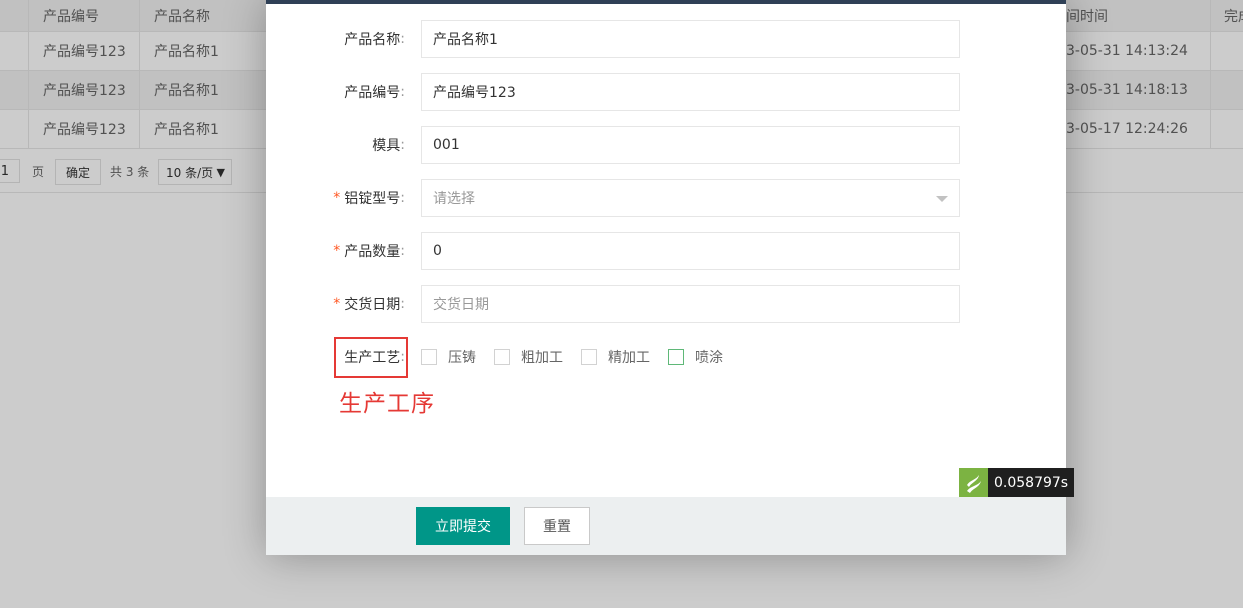 Image resolution: width=1243 pixels, height=608 pixels. I want to click on form-row-product-name: 产品名称: 产品名称1, so click(666, 39).